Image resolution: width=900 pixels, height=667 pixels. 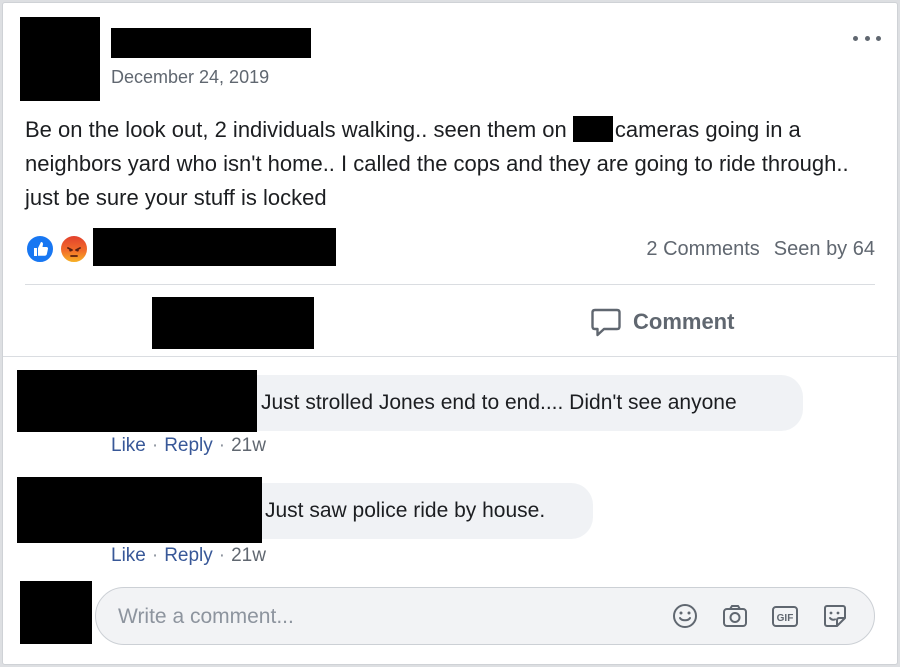 I want to click on current-user-avatar-redacted, so click(x=56, y=612).